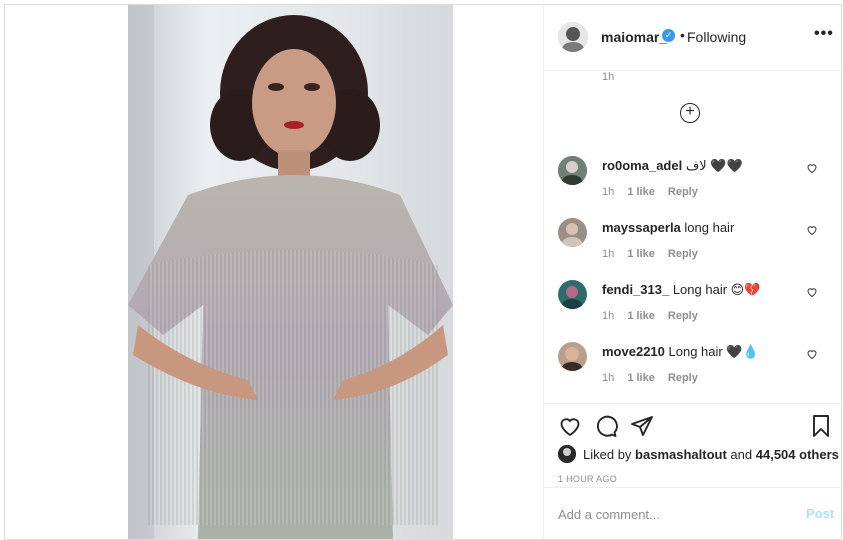 Image resolution: width=843 pixels, height=540 pixels. Describe the element at coordinates (681, 454) in the screenshot. I see `liker-username: basmashaltout` at that location.